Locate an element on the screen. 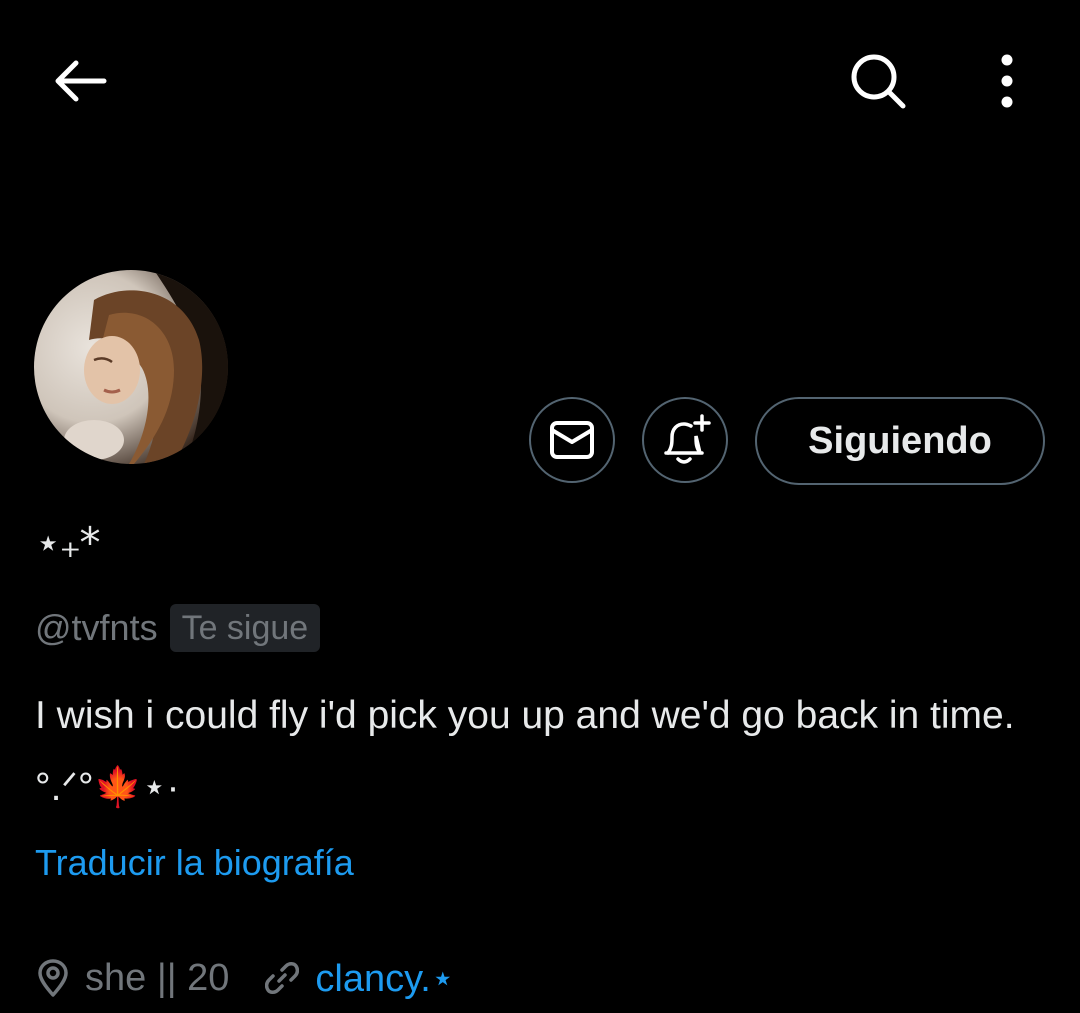 This screenshot has width=1080, height=1013. handle-row: @tvfnts Te sigue is located at coordinates (178, 628).